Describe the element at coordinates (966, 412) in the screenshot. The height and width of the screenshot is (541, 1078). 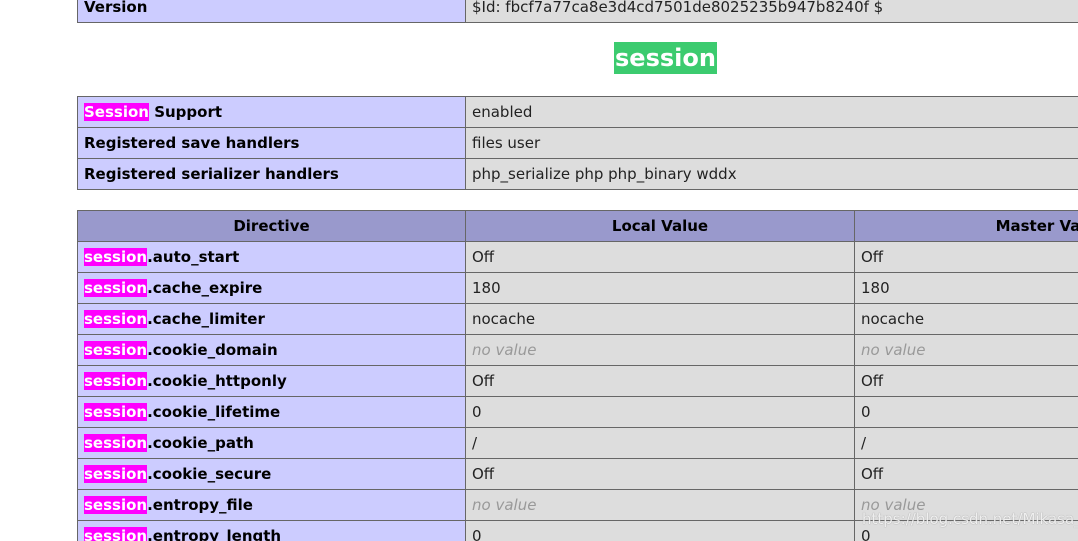
I see `master-value: 0` at that location.